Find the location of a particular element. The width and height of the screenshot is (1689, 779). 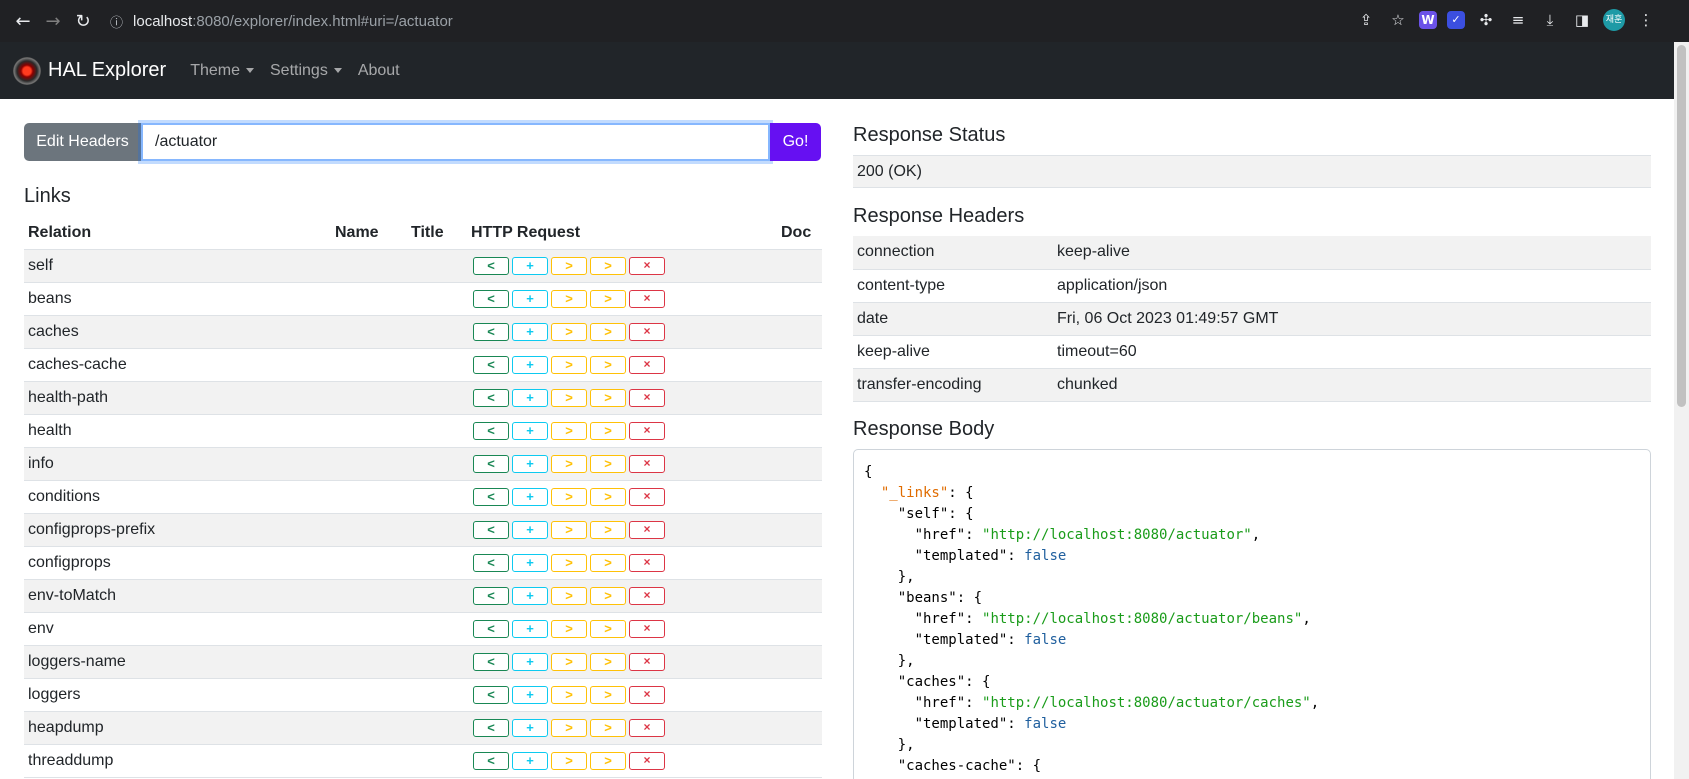

extension-w-icon: W is located at coordinates (1428, 20).